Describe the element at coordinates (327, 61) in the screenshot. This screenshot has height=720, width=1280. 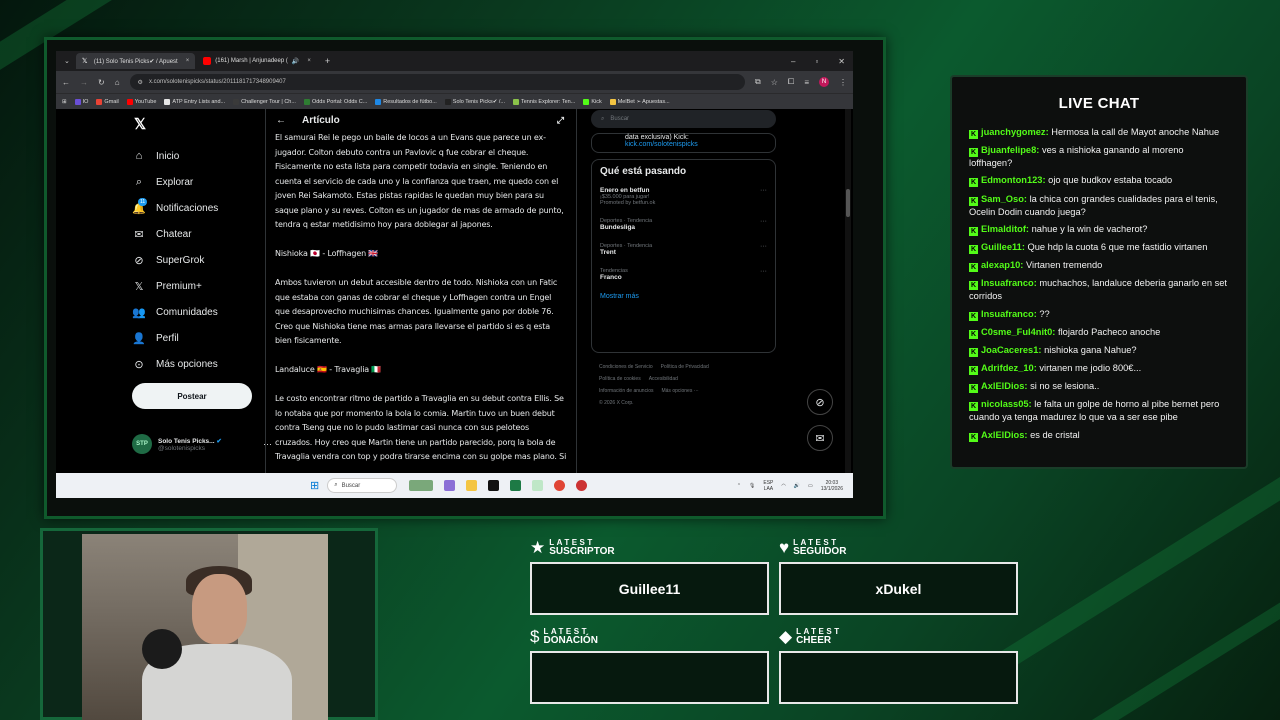
I see `new-tab-icon: +` at that location.